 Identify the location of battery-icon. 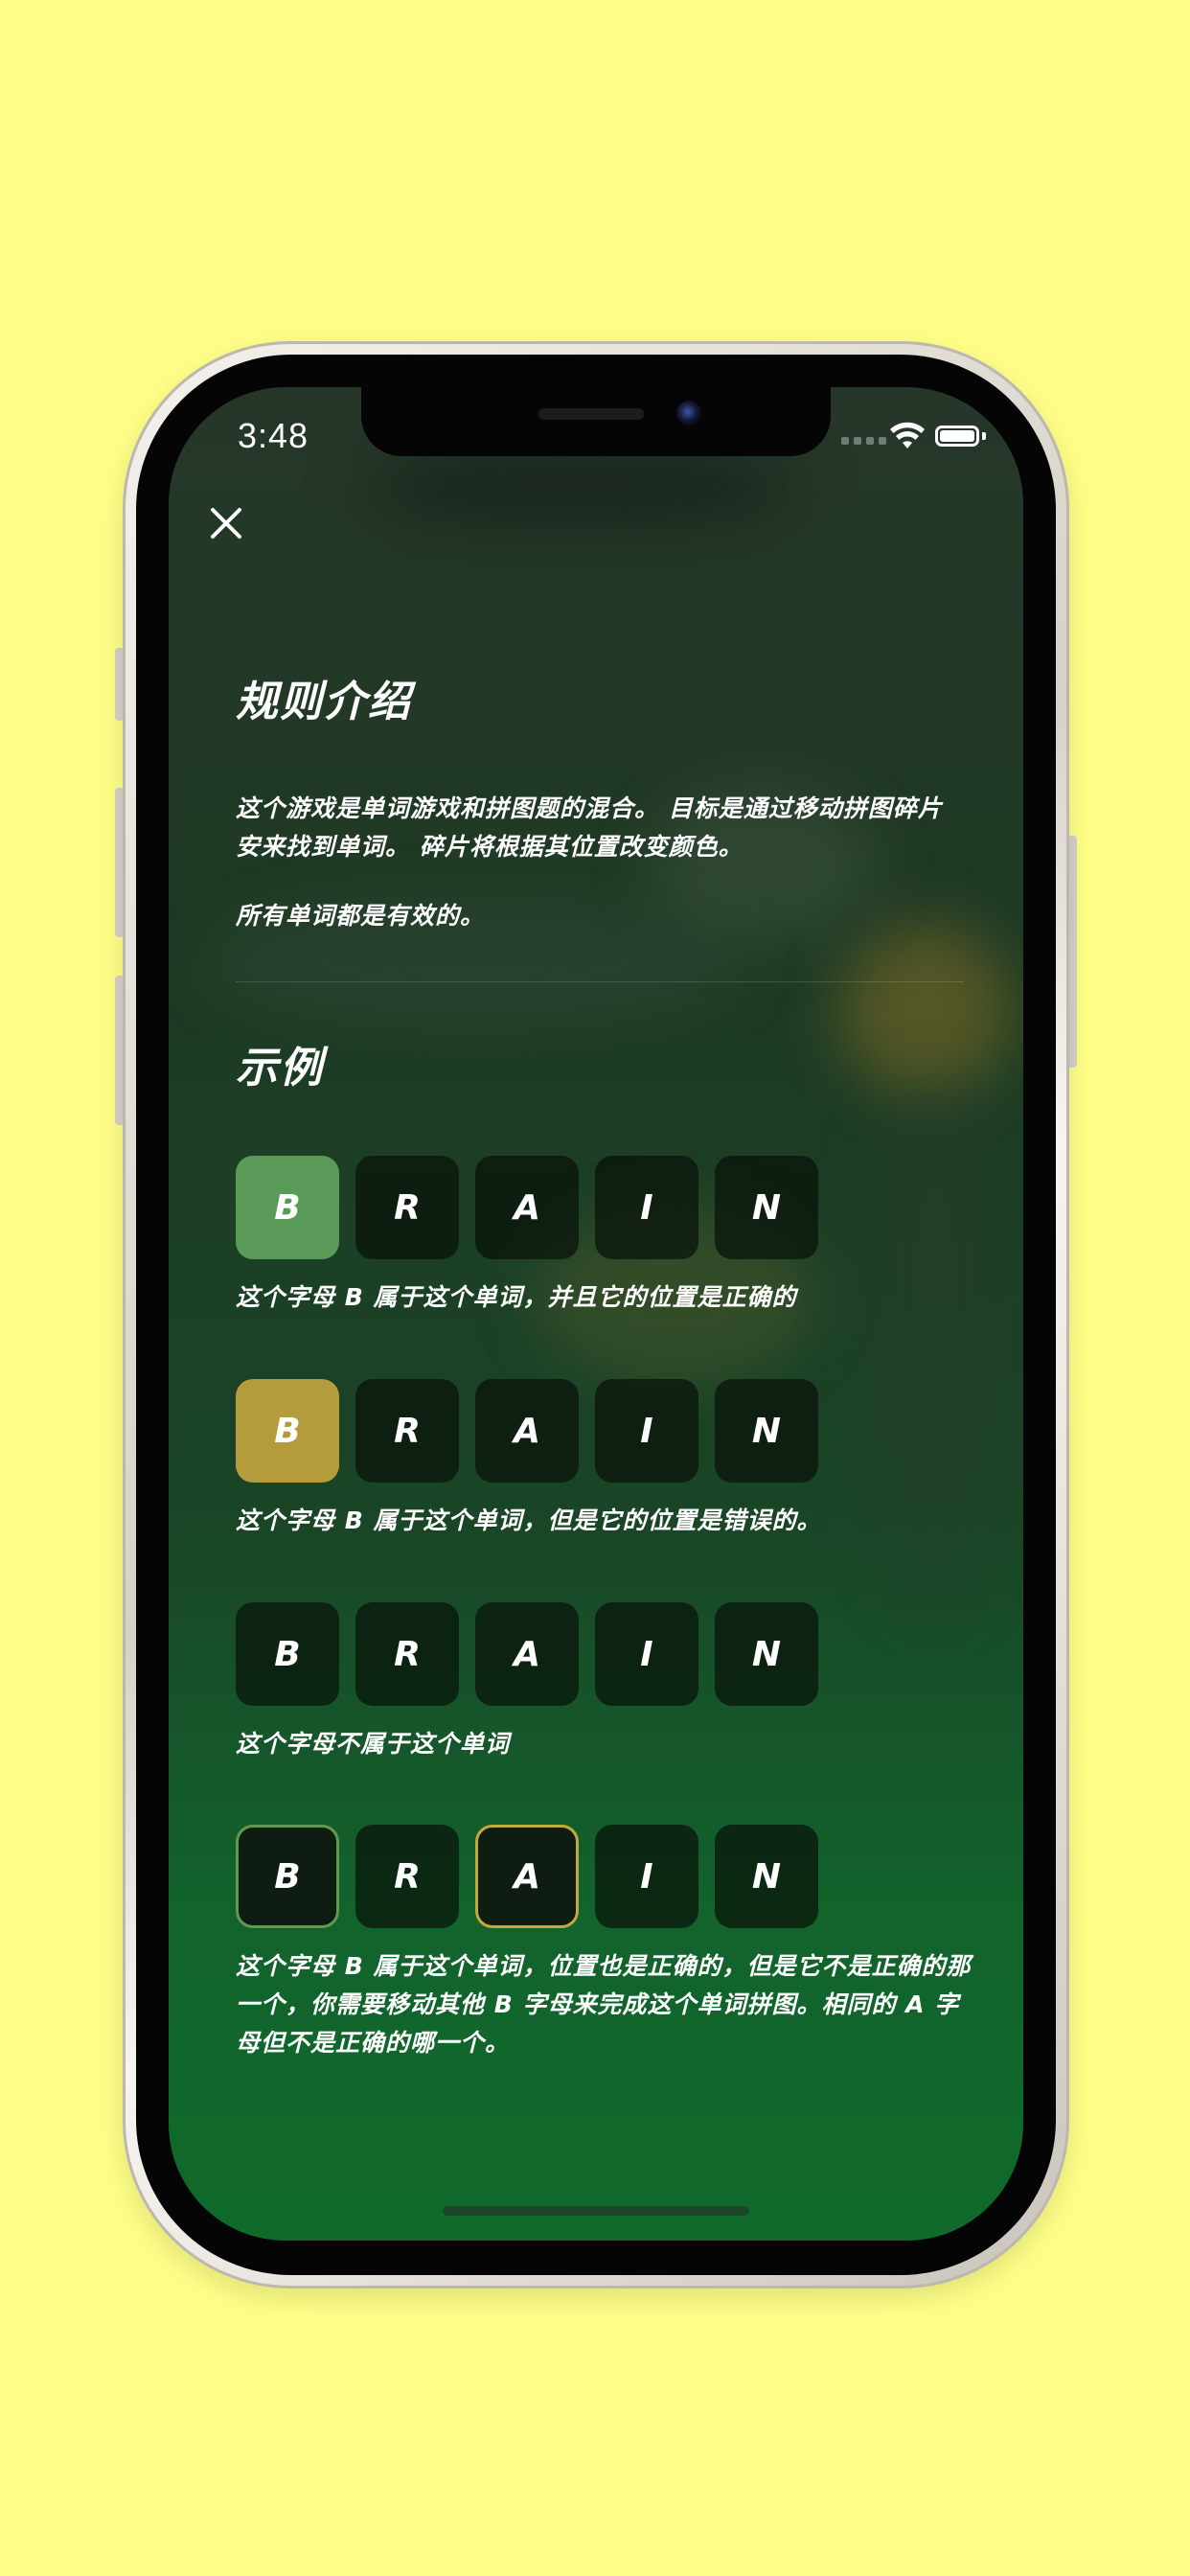
(957, 436).